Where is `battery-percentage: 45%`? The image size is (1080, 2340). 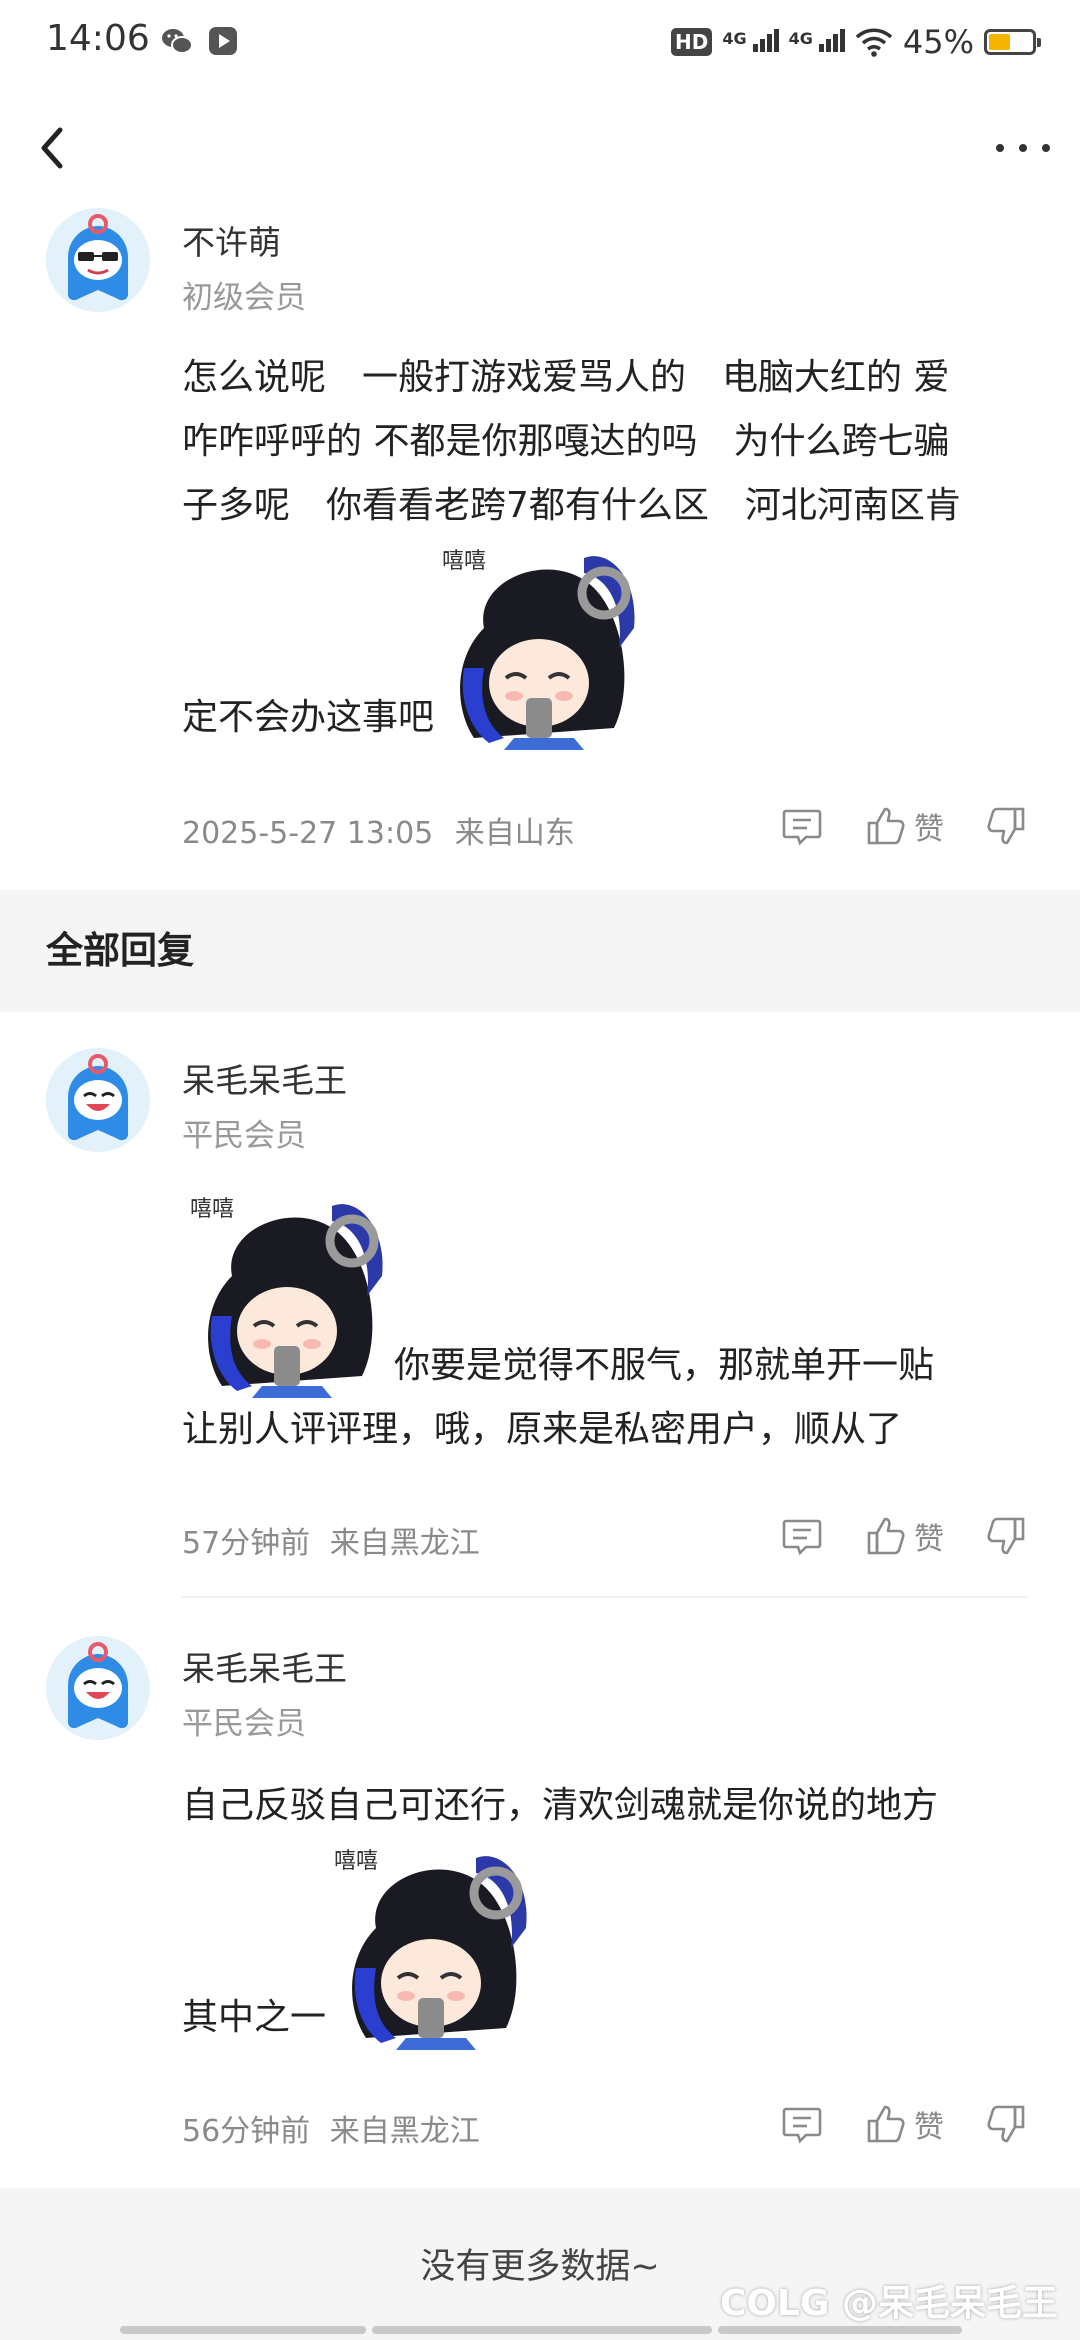 battery-percentage: 45% is located at coordinates (938, 42).